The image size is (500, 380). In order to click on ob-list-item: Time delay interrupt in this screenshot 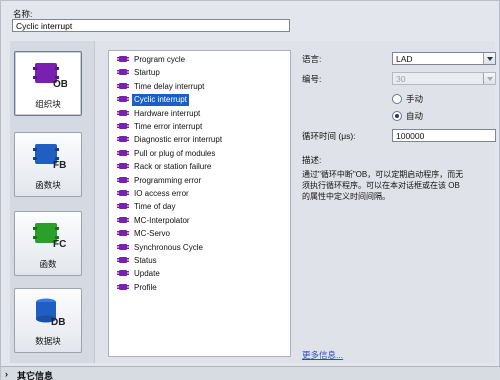, I will do `click(161, 87)`.